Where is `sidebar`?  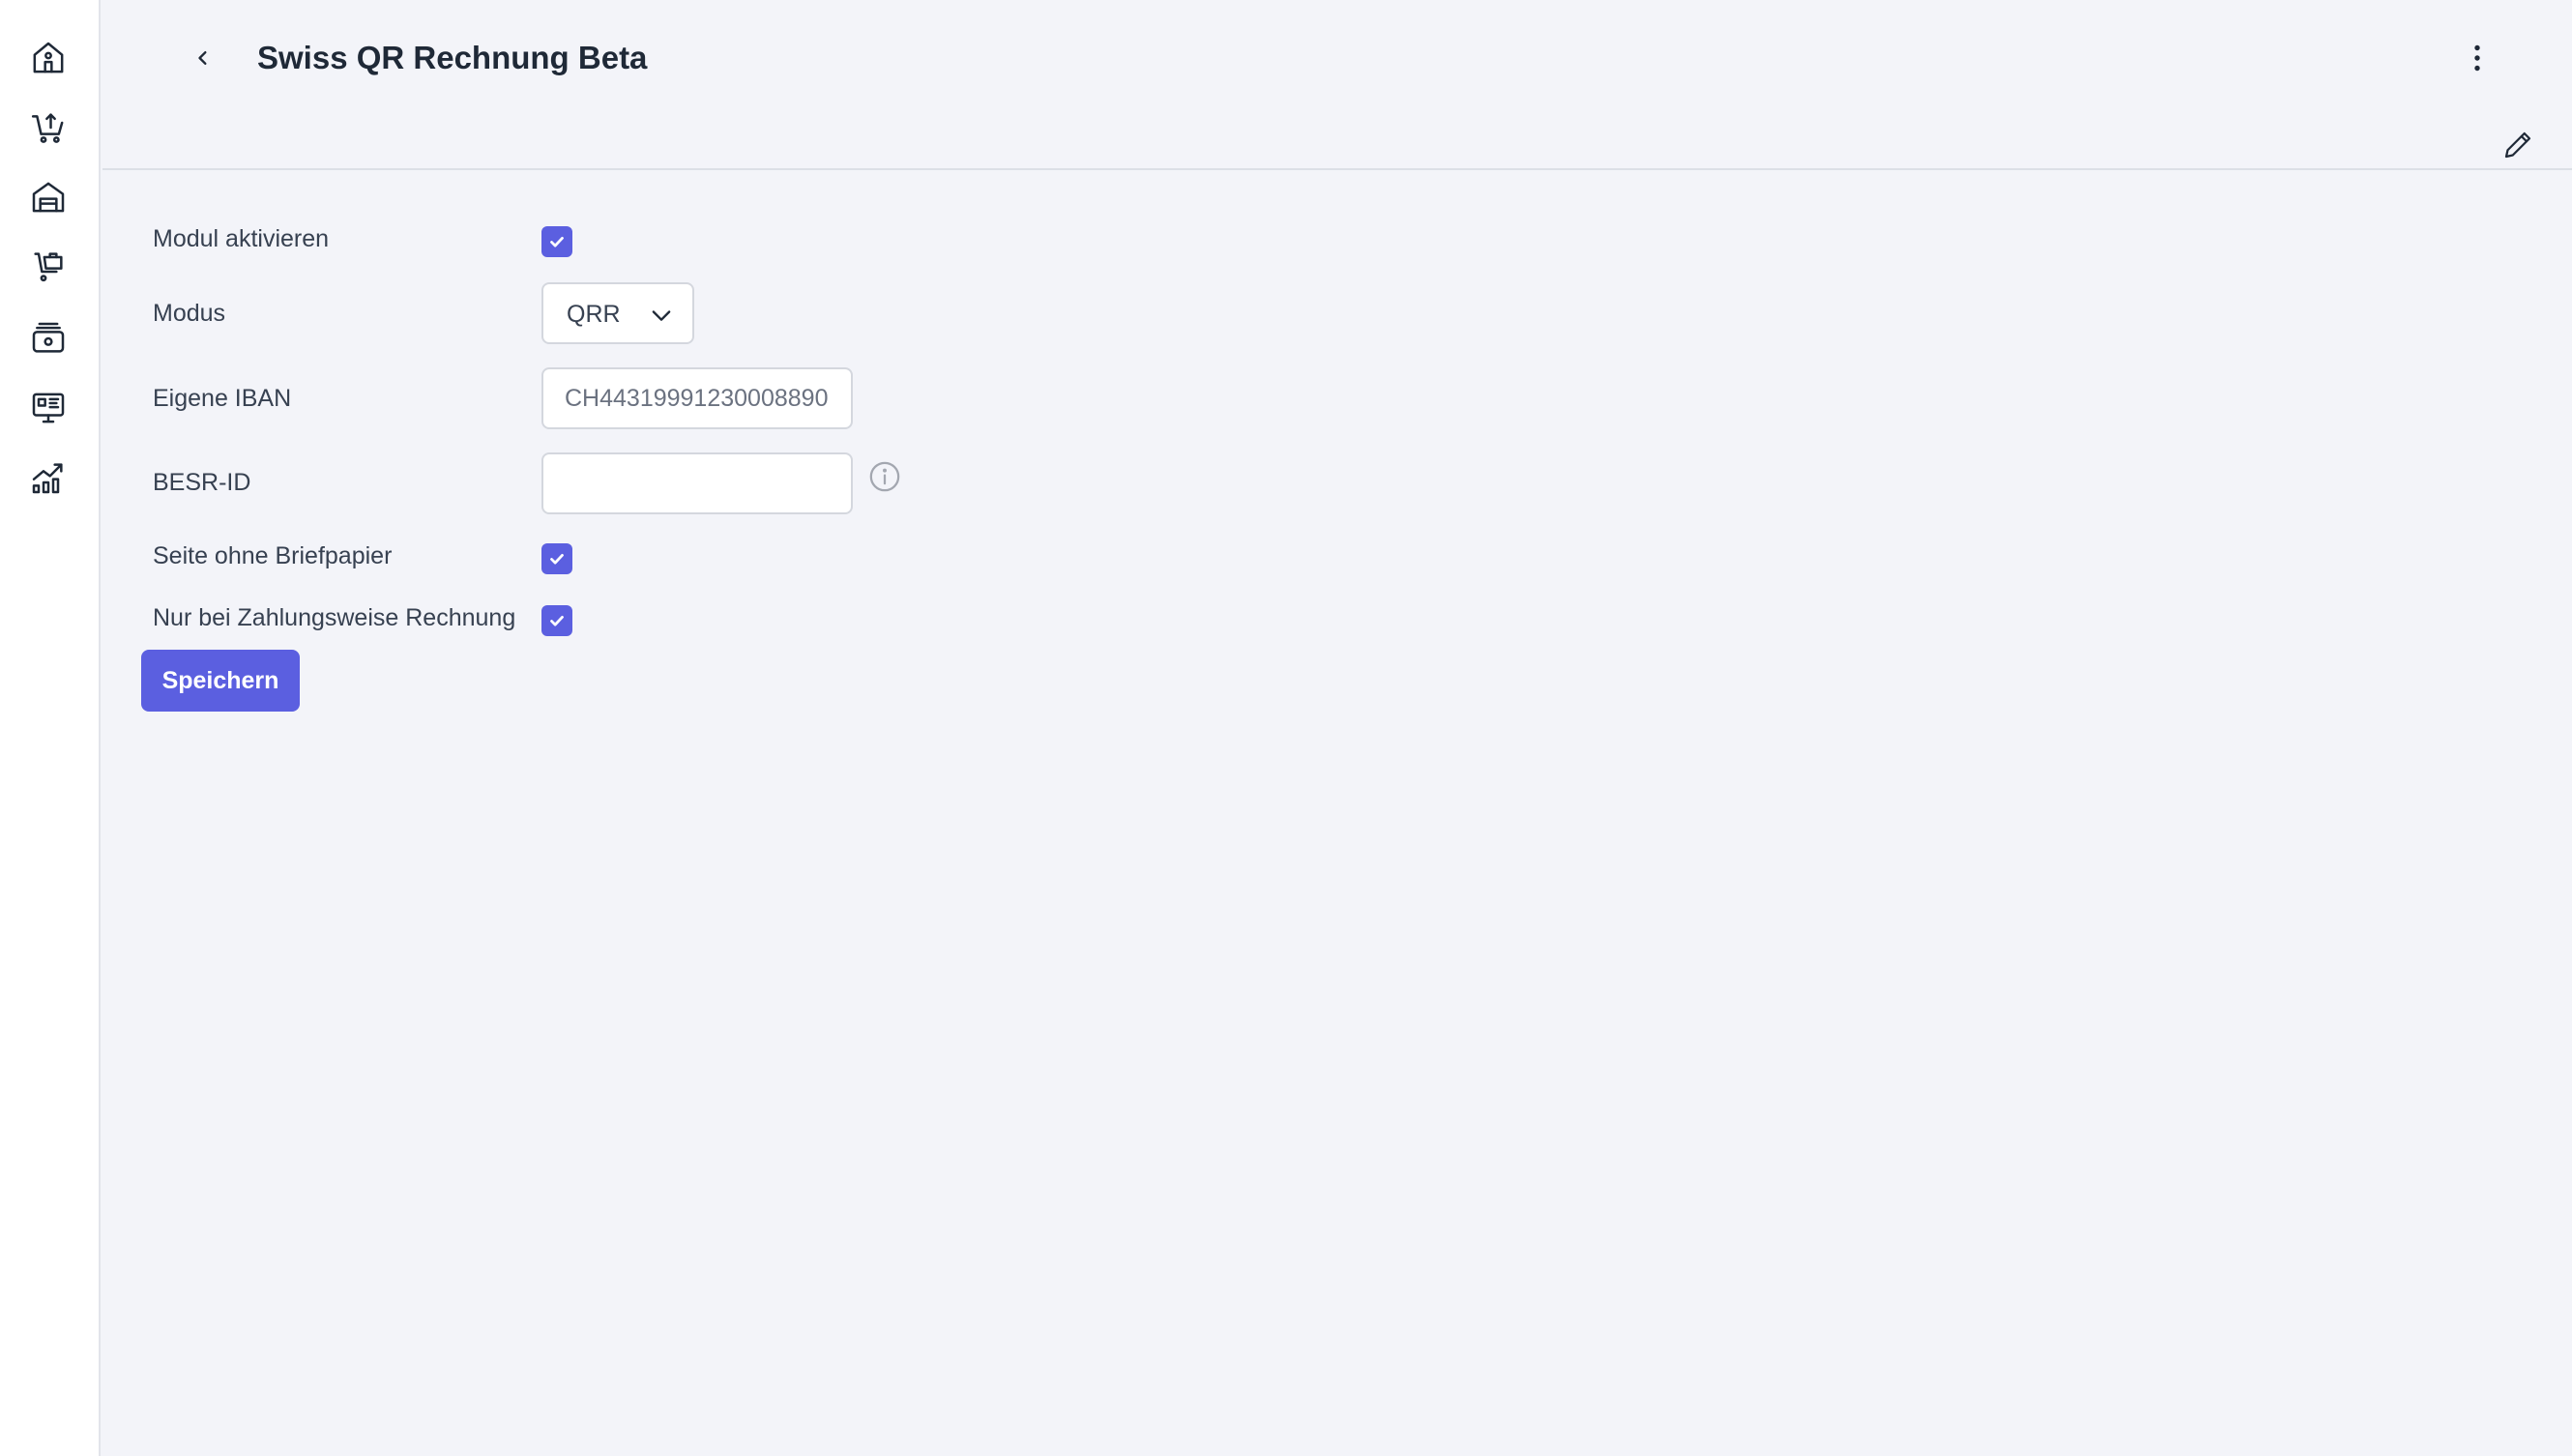 sidebar is located at coordinates (50, 728).